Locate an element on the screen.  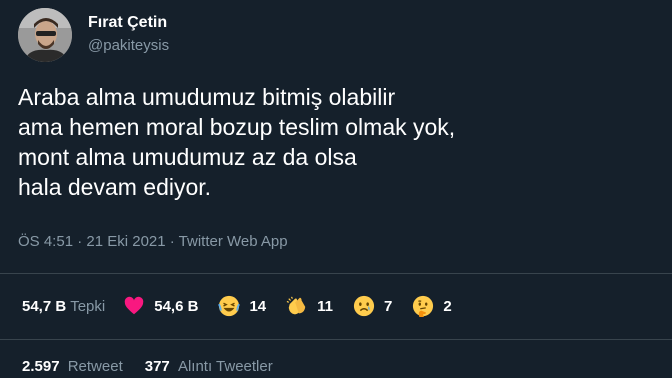
retweets-count: 2.597 is located at coordinates (41, 366).